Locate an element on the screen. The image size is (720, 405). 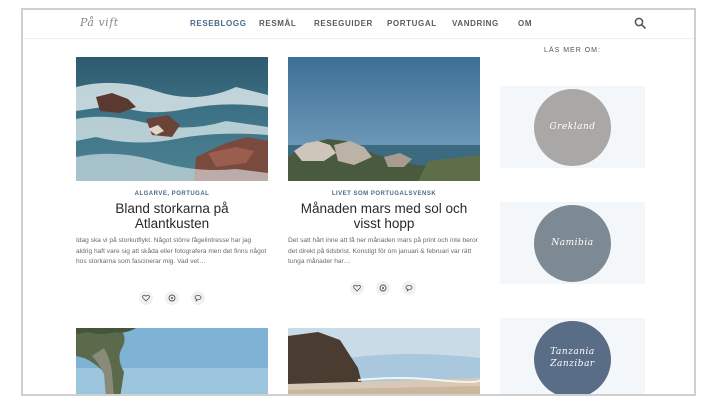
post-title-line: Atlantkusten is located at coordinates (172, 223).